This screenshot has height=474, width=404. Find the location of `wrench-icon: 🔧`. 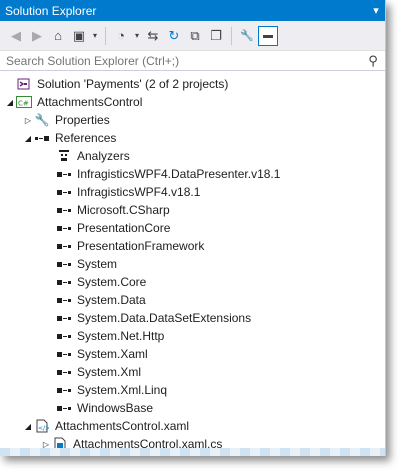

wrench-icon: 🔧 is located at coordinates (42, 120).